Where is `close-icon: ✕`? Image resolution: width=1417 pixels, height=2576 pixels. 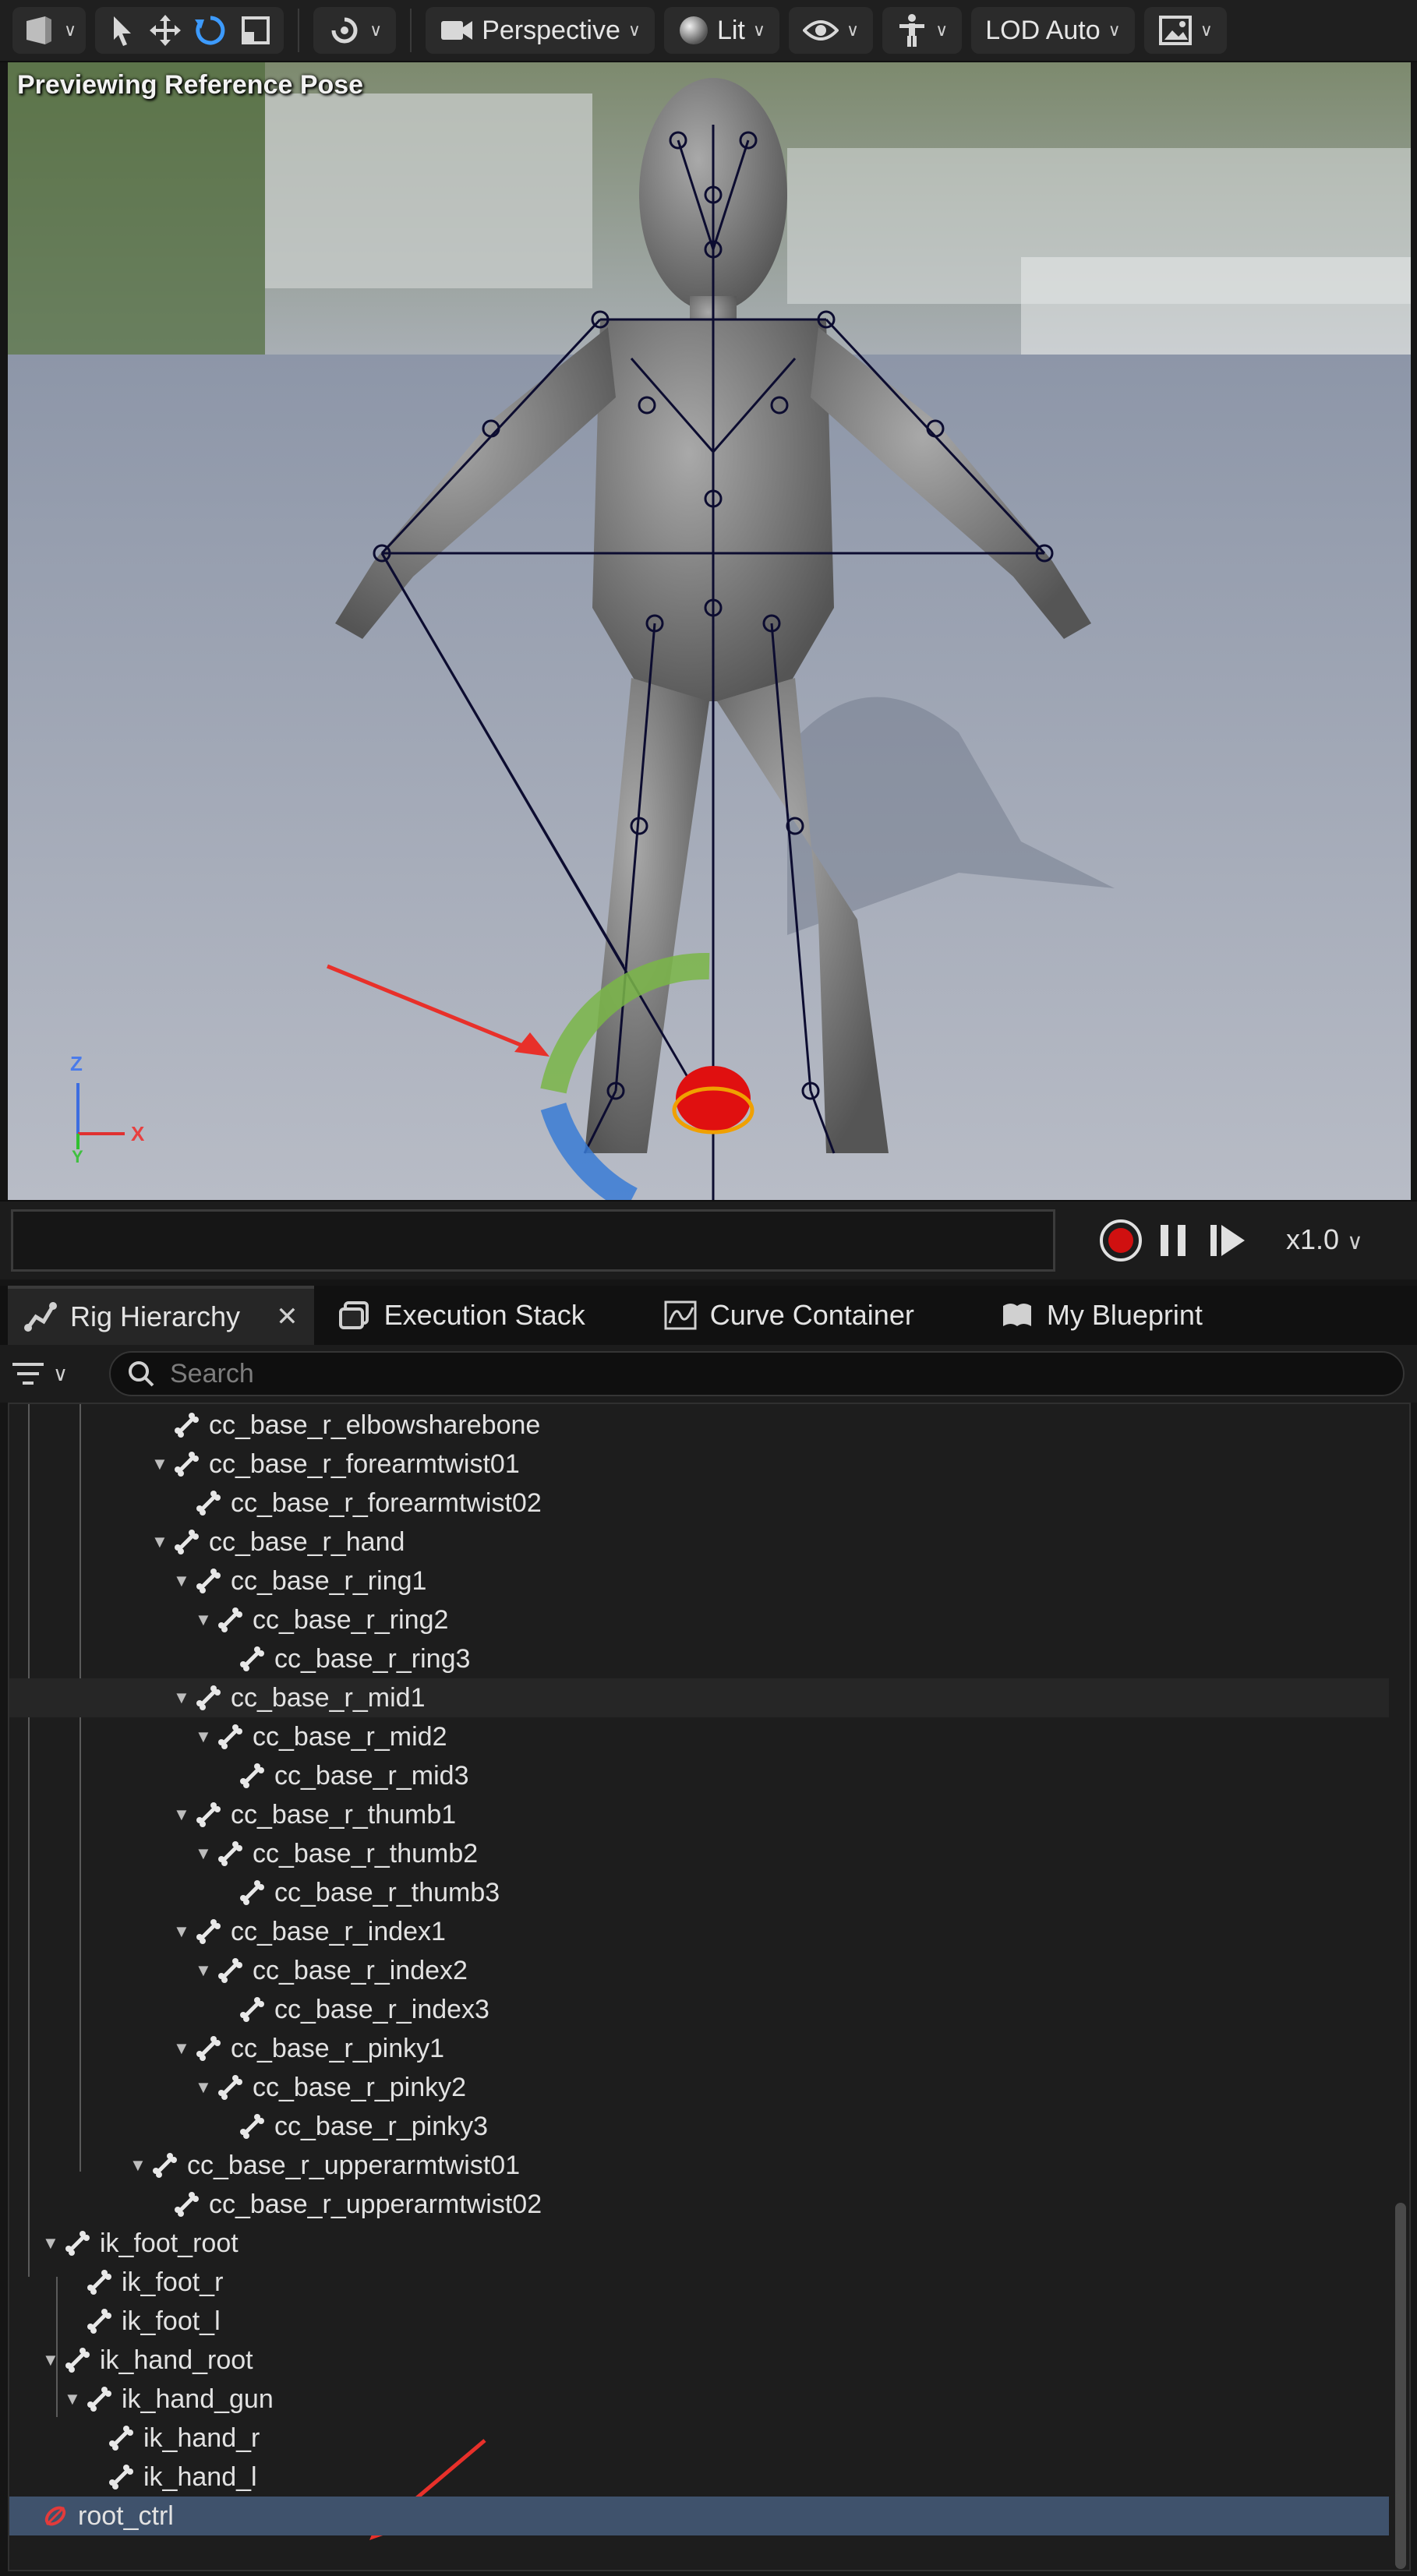 close-icon: ✕ is located at coordinates (287, 1316).